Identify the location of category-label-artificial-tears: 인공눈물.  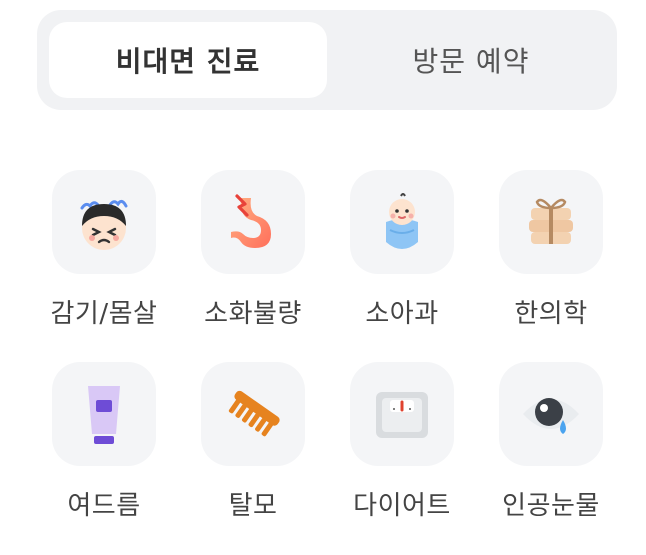
(551, 506).